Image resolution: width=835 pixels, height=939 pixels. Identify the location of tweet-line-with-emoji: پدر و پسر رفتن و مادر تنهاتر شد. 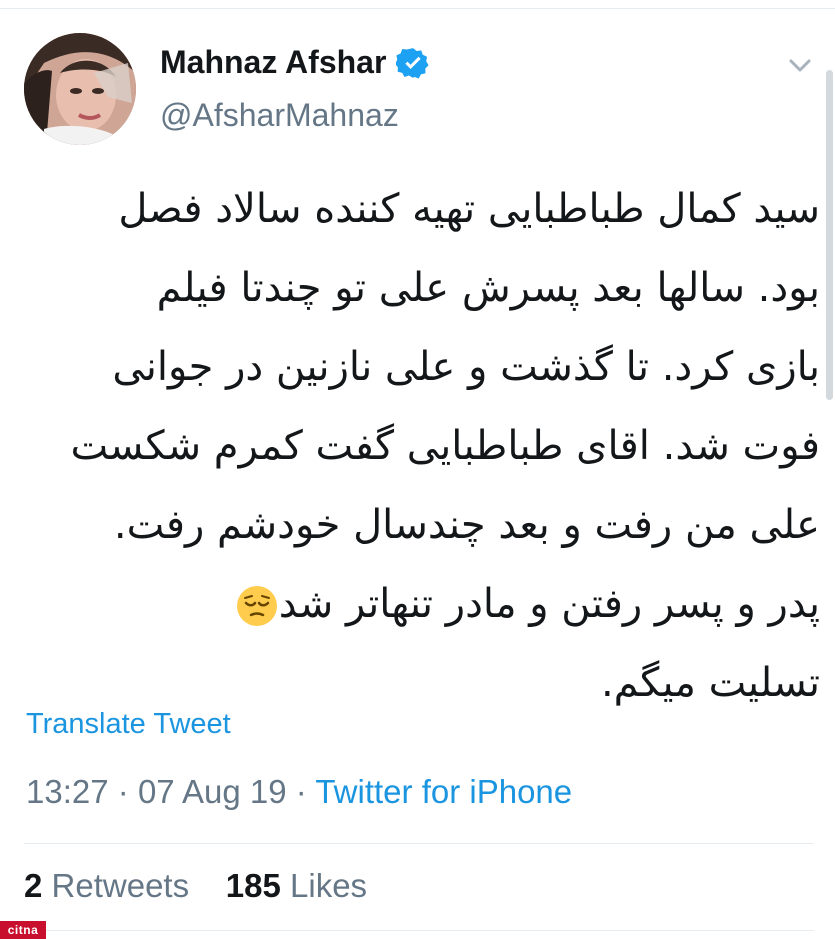
(420, 604).